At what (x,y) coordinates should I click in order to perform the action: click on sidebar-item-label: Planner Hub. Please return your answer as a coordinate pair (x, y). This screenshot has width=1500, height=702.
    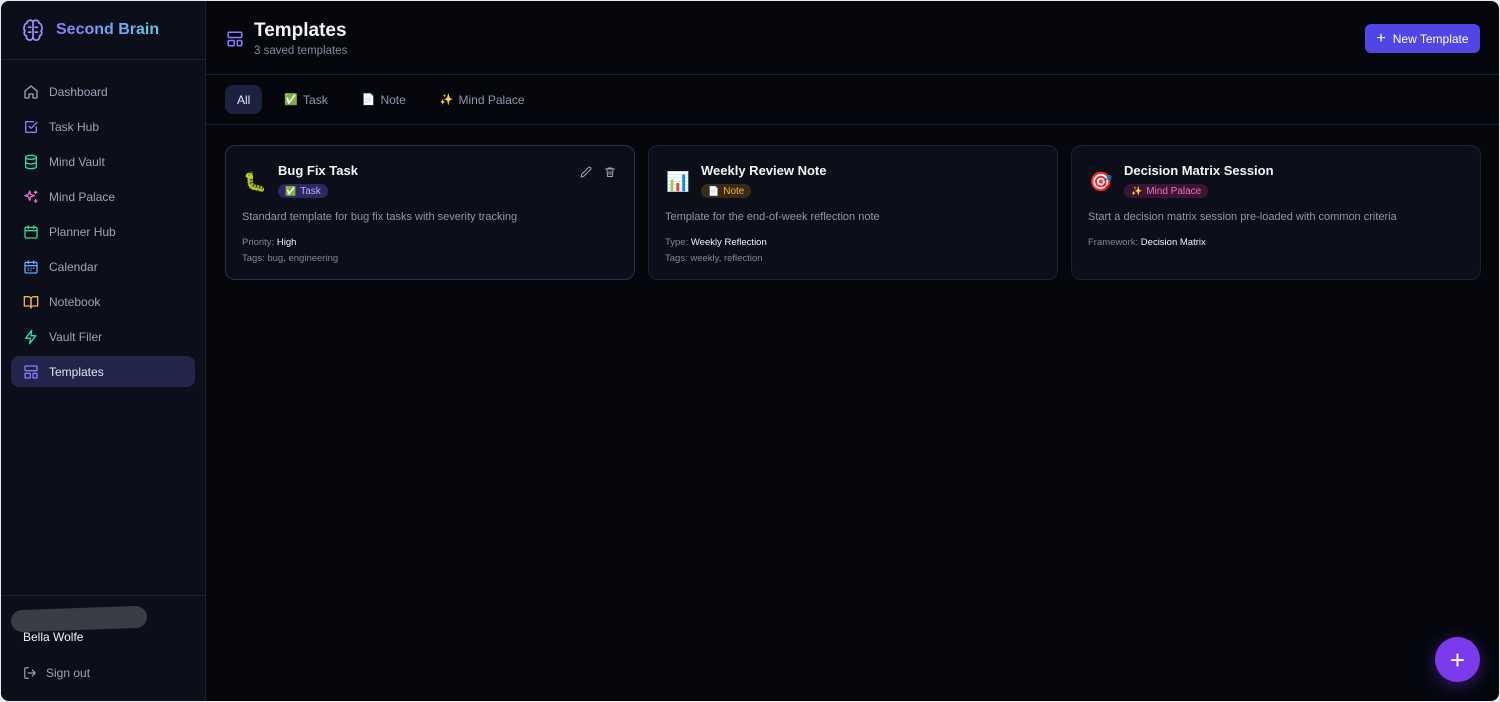
    Looking at the image, I should click on (82, 231).